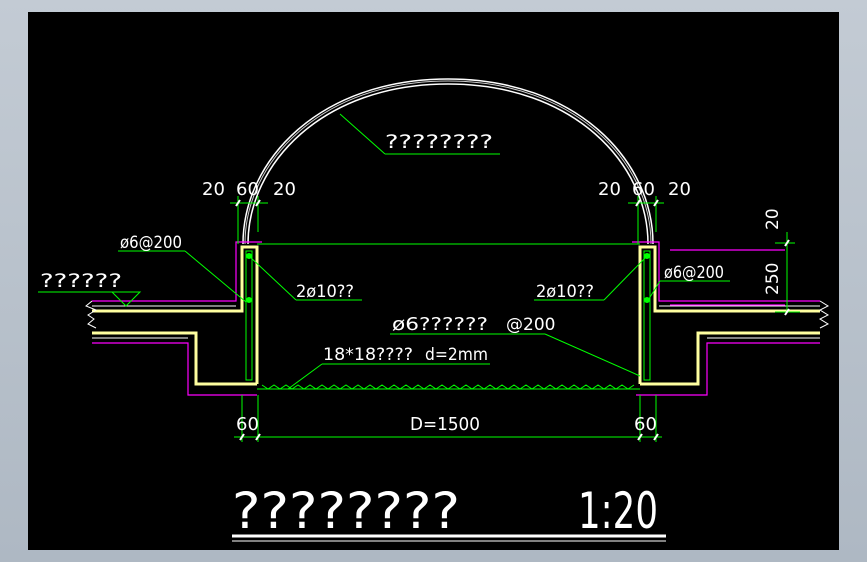 The height and width of the screenshot is (562, 867). Describe the element at coordinates (609, 189) in the screenshot. I see `edge-dim-right-1: 20` at that location.